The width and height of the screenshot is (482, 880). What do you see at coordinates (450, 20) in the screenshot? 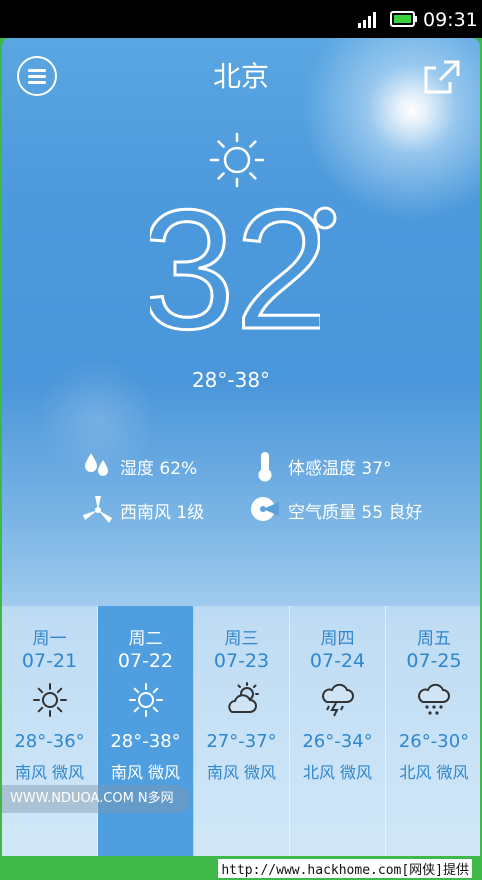
I see `status-time: 09:31` at bounding box center [450, 20].